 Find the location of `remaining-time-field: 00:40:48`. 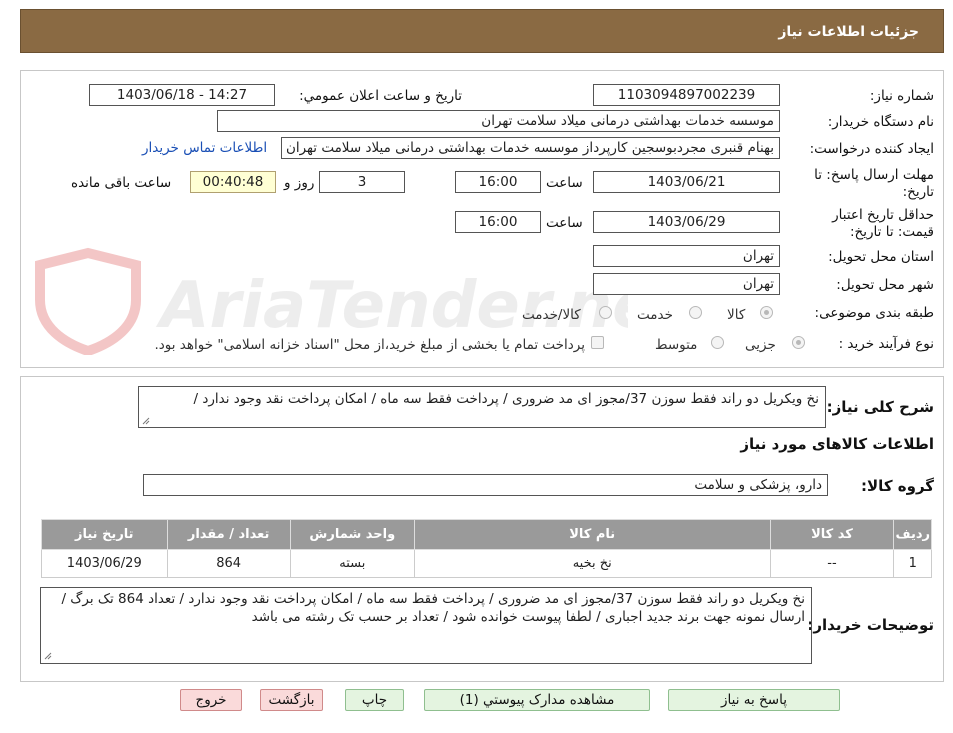

remaining-time-field: 00:40:48 is located at coordinates (233, 182).